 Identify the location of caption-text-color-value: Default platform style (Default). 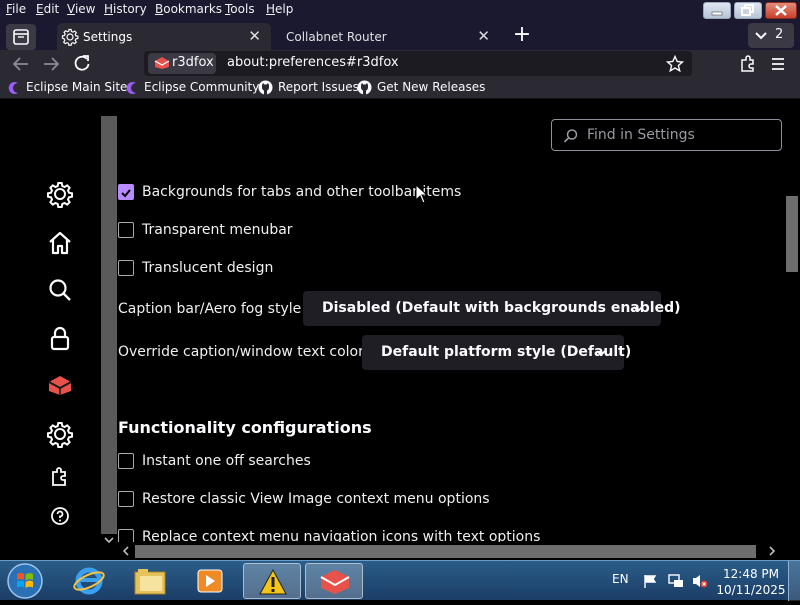
(506, 352).